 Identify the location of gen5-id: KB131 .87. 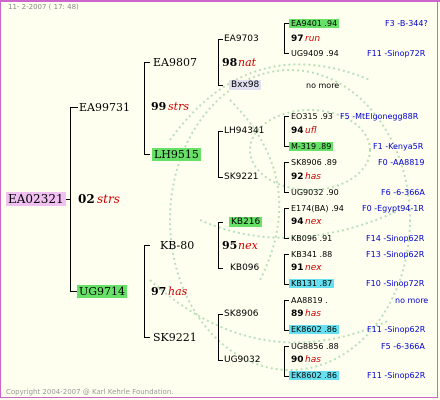
(312, 283).